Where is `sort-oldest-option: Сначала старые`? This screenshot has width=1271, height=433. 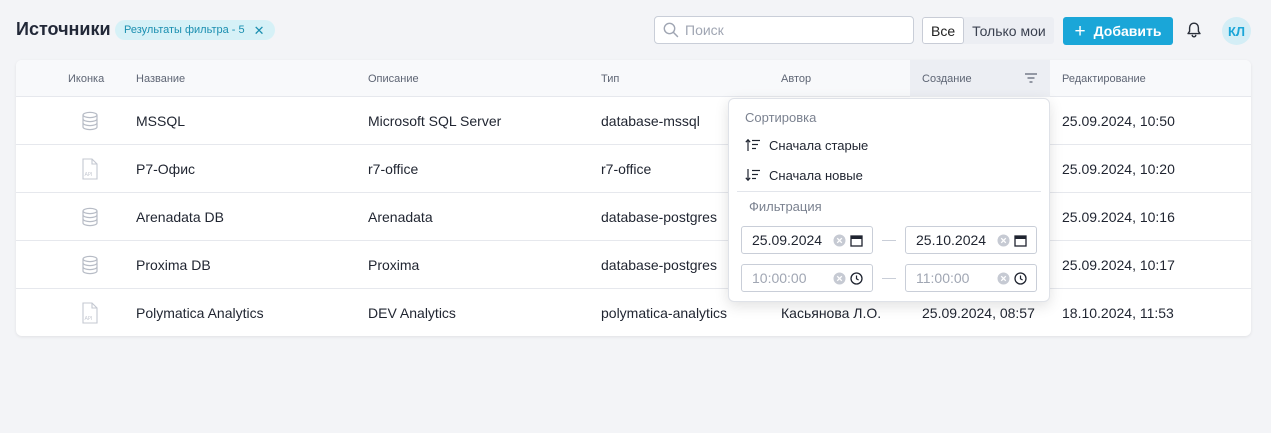
sort-oldest-option: Сначала старые is located at coordinates (806, 145).